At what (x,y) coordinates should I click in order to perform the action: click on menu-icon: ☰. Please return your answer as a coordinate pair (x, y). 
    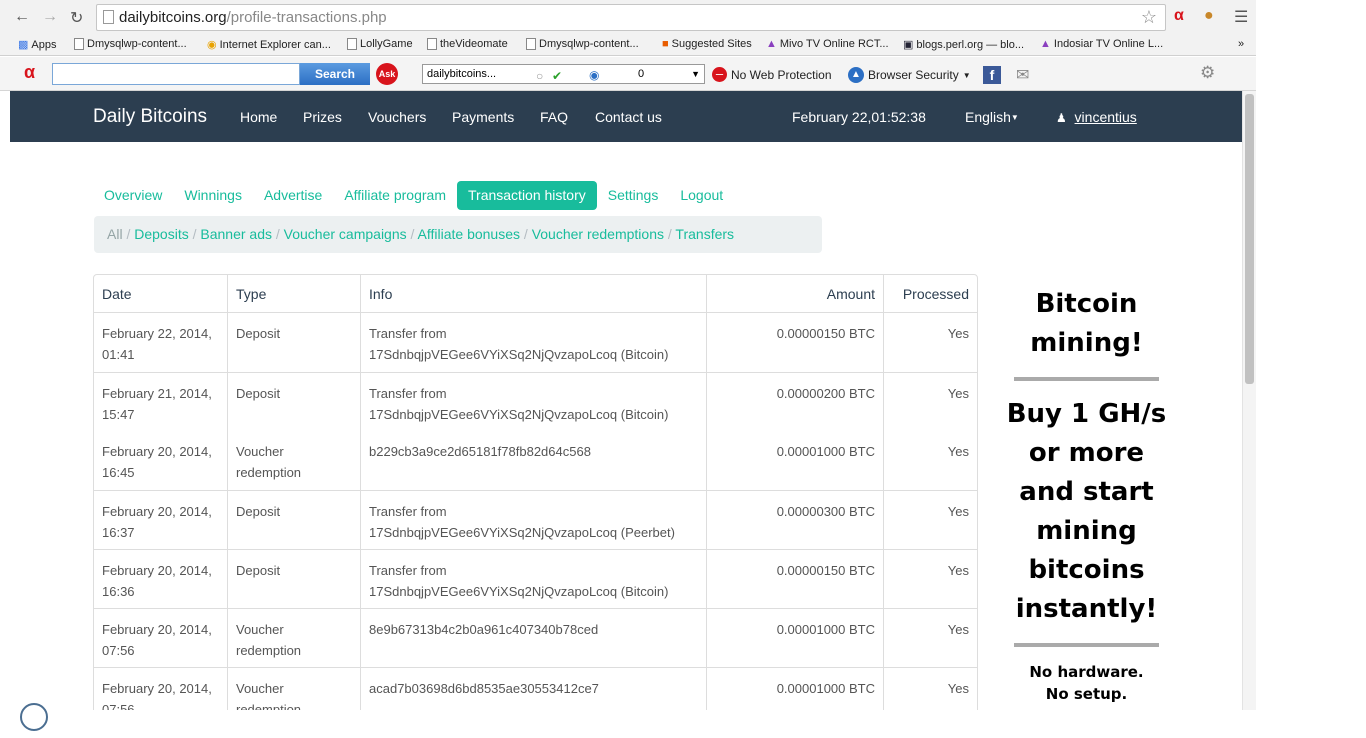
    Looking at the image, I should click on (1241, 17).